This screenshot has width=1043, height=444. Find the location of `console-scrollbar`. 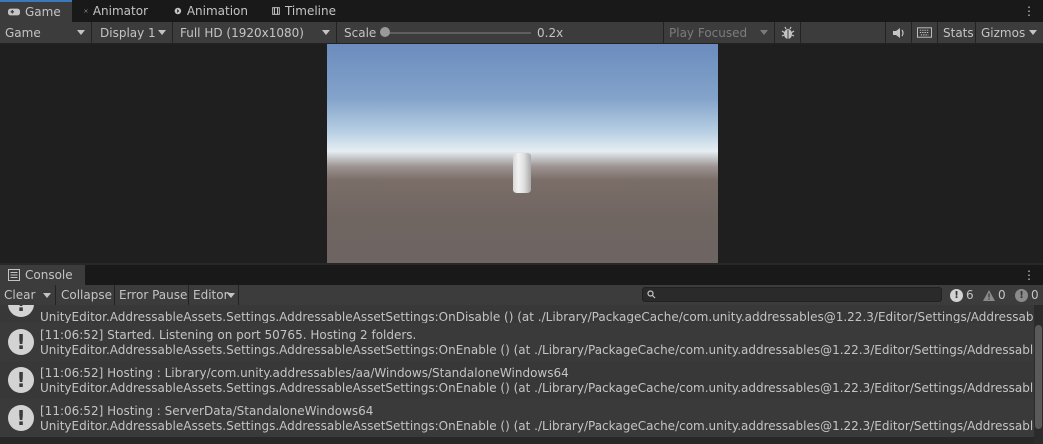

console-scrollbar is located at coordinates (1038, 374).